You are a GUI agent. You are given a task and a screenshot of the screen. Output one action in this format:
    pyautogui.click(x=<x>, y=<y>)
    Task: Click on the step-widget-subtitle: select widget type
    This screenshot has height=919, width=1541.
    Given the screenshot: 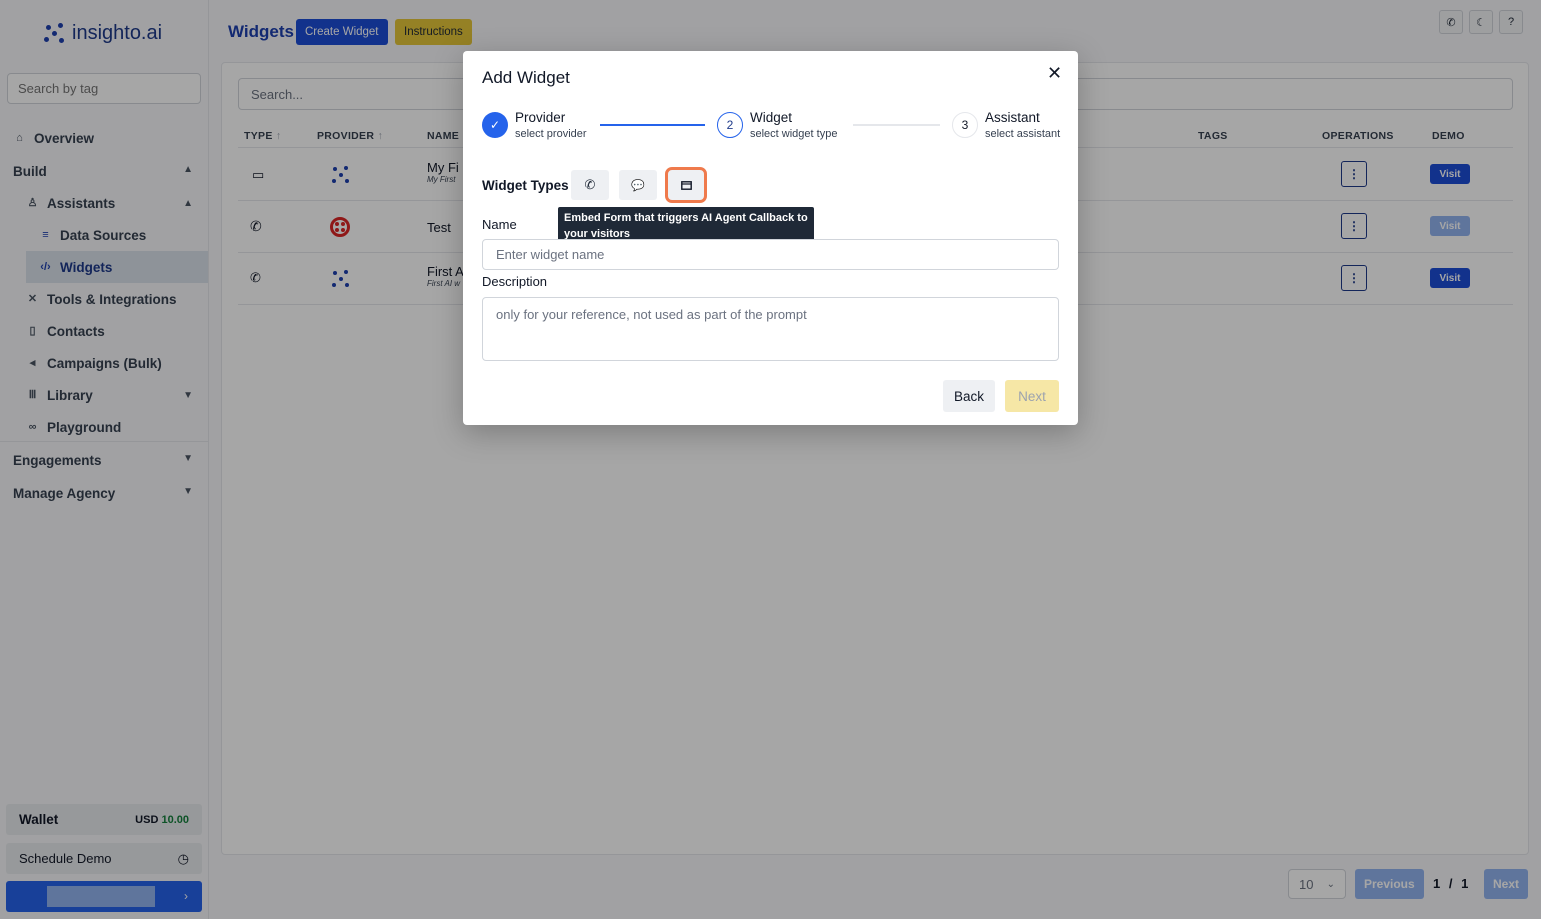 What is the action you would take?
    pyautogui.click(x=794, y=134)
    